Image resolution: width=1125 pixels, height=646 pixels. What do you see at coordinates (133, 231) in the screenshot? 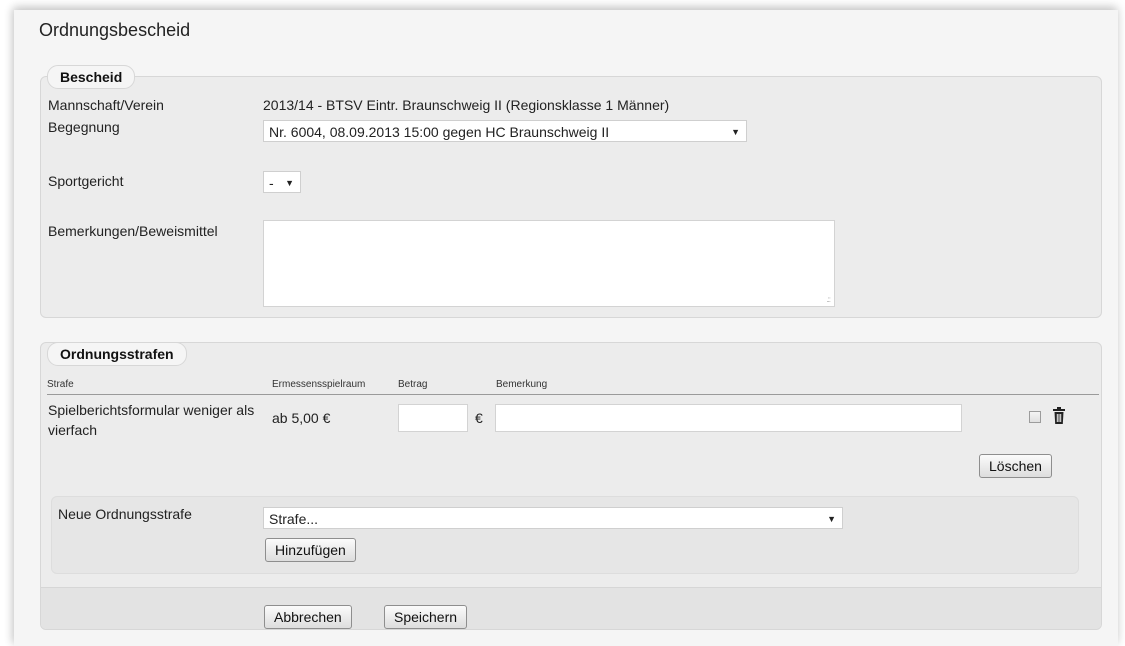
I see `remarks-label: Bemerkungen/Beweismittel` at bounding box center [133, 231].